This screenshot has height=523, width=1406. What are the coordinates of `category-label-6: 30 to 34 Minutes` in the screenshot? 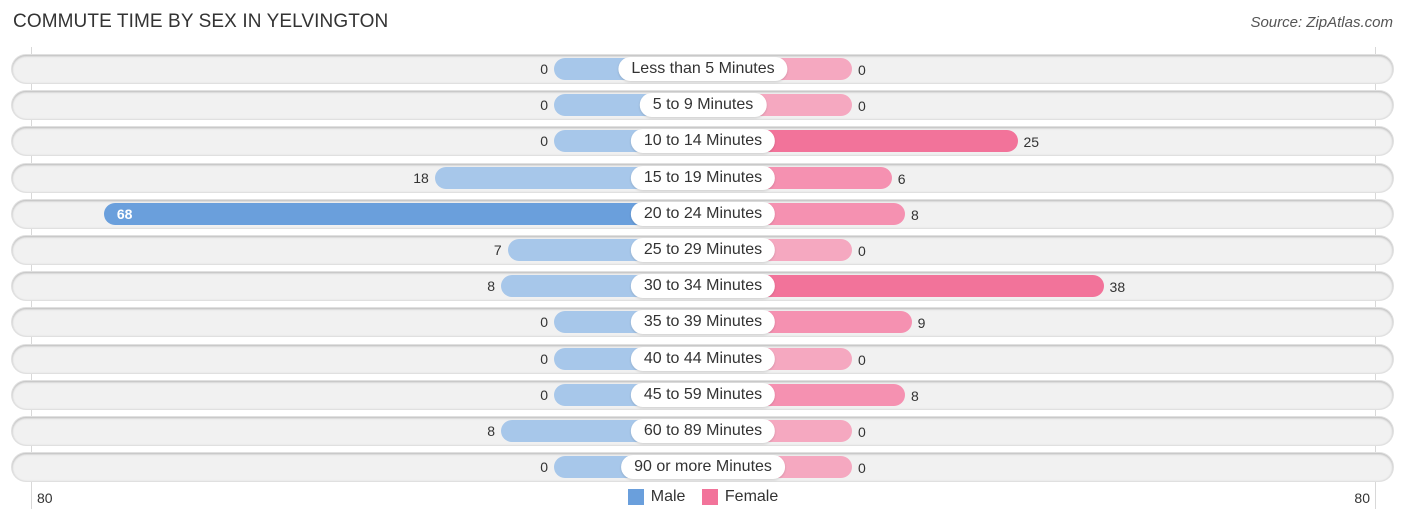 It's located at (703, 286).